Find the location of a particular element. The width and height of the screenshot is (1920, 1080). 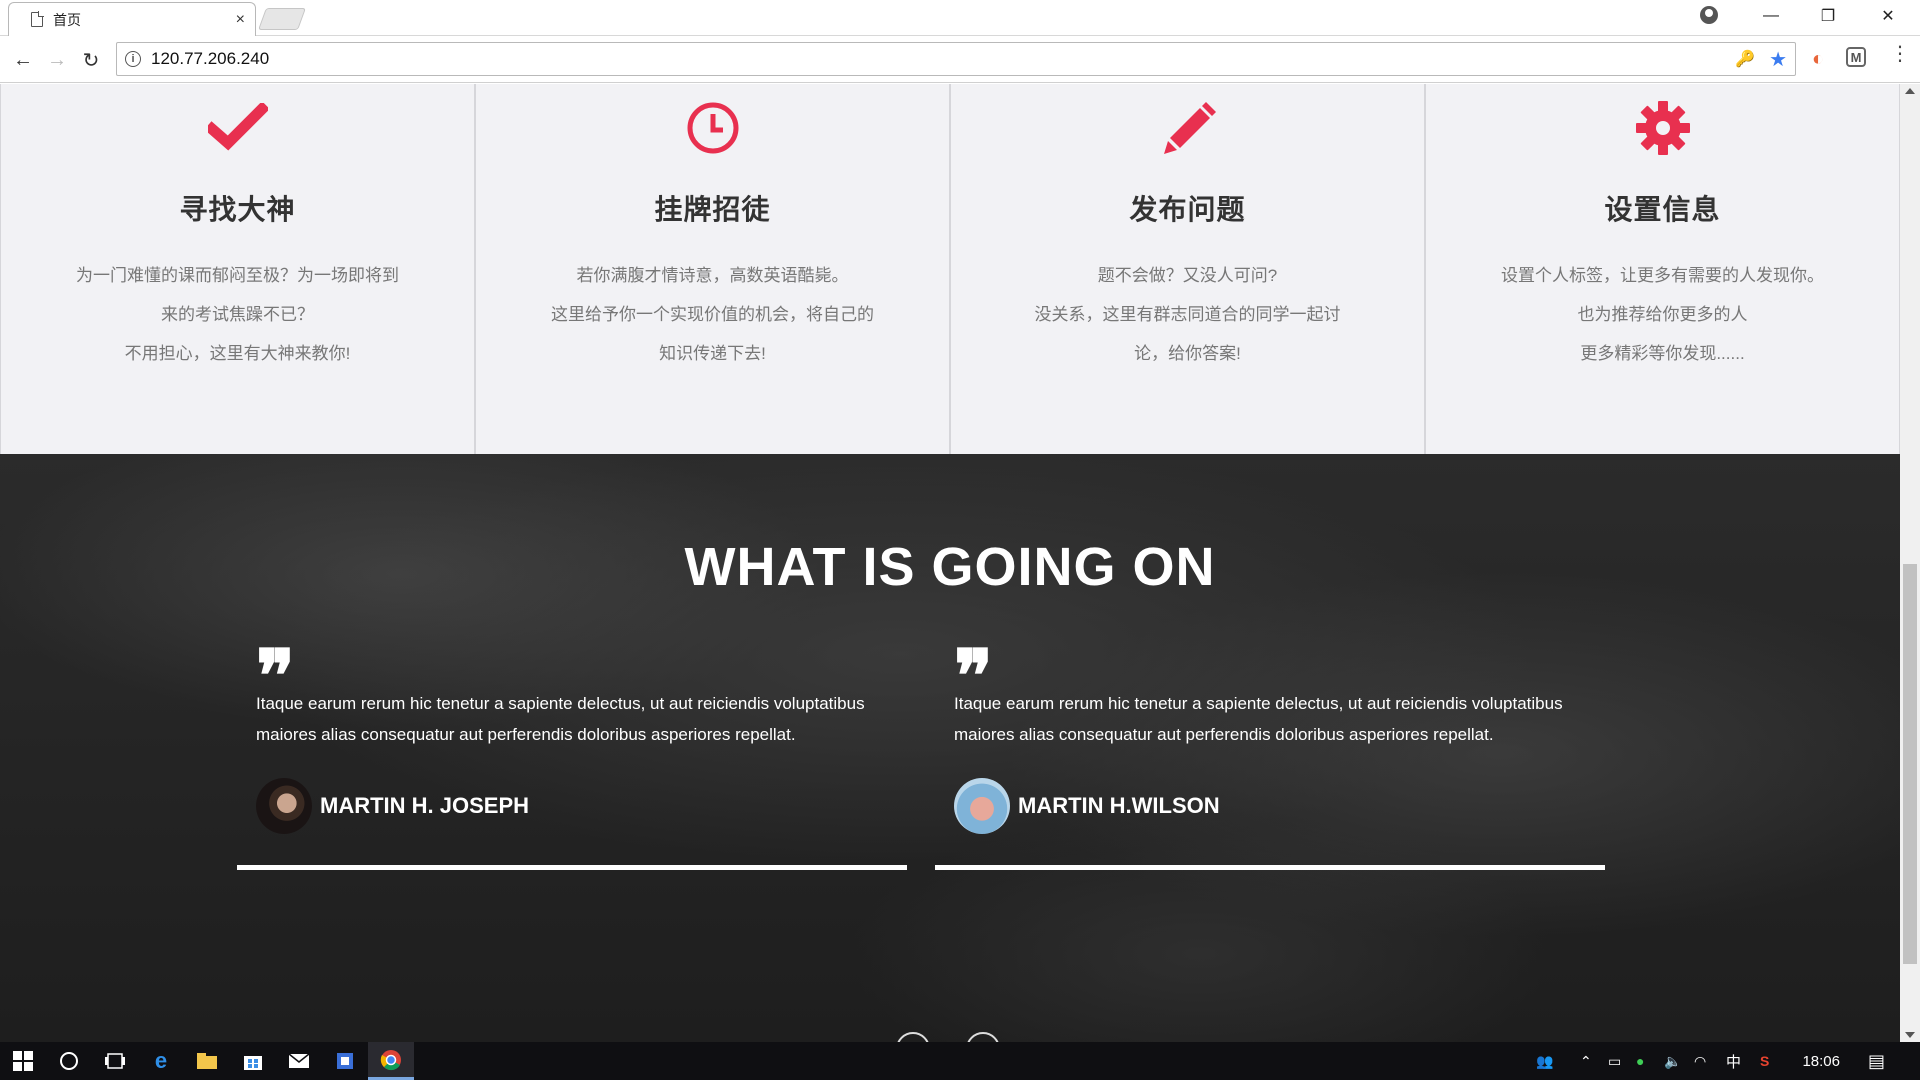

feature-description: 题不会做？又没人可问? 没关系，这里有群志同道合的同学一起讨 论，给你答案! is located at coordinates (1187, 314).